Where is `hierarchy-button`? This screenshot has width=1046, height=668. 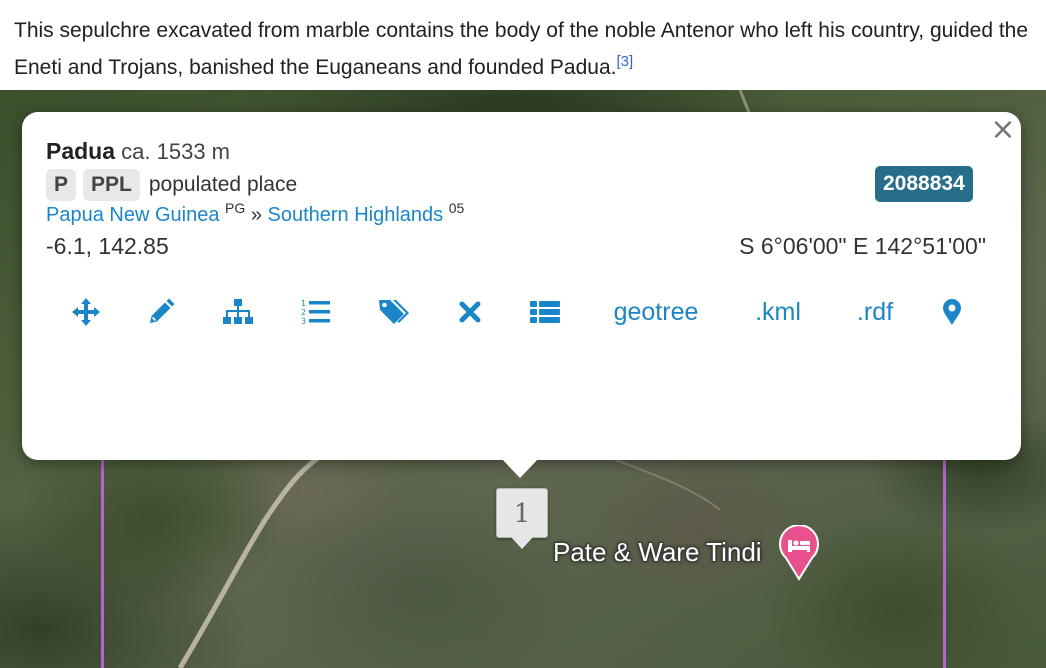 hierarchy-button is located at coordinates (238, 312).